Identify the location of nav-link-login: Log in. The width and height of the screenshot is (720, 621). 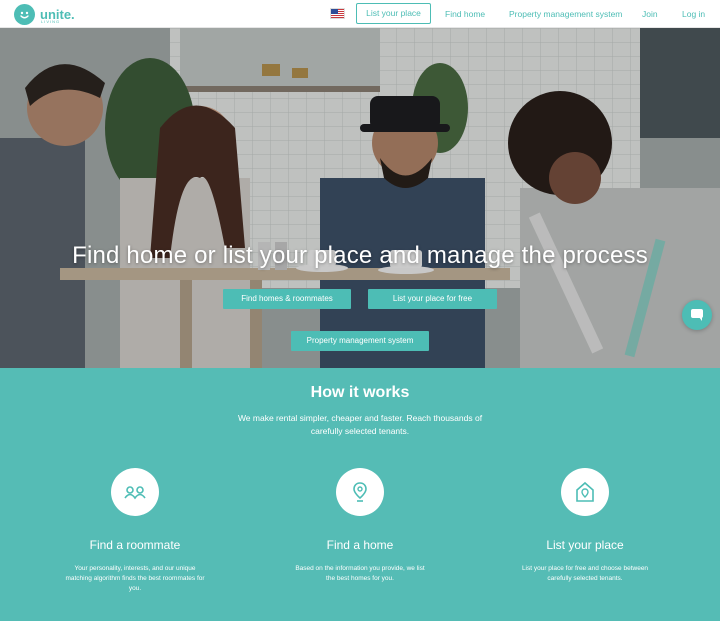
(693, 14).